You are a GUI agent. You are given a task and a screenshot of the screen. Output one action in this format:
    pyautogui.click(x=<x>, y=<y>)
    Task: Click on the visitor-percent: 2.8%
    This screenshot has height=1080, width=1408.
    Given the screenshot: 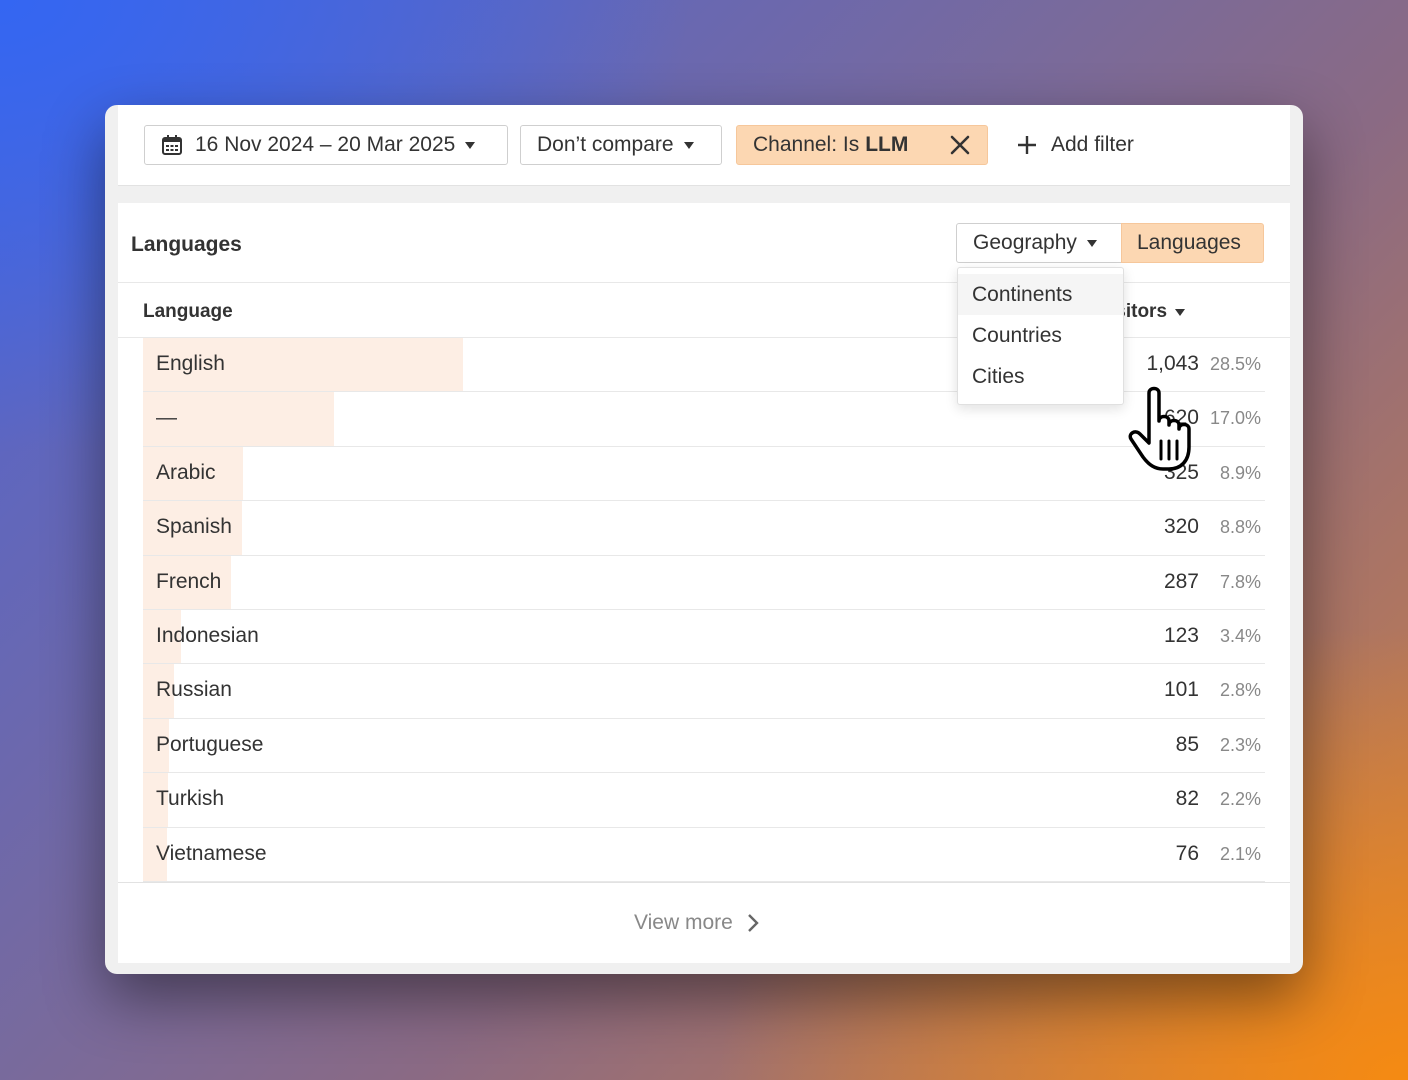 What is the action you would take?
    pyautogui.click(x=1240, y=690)
    